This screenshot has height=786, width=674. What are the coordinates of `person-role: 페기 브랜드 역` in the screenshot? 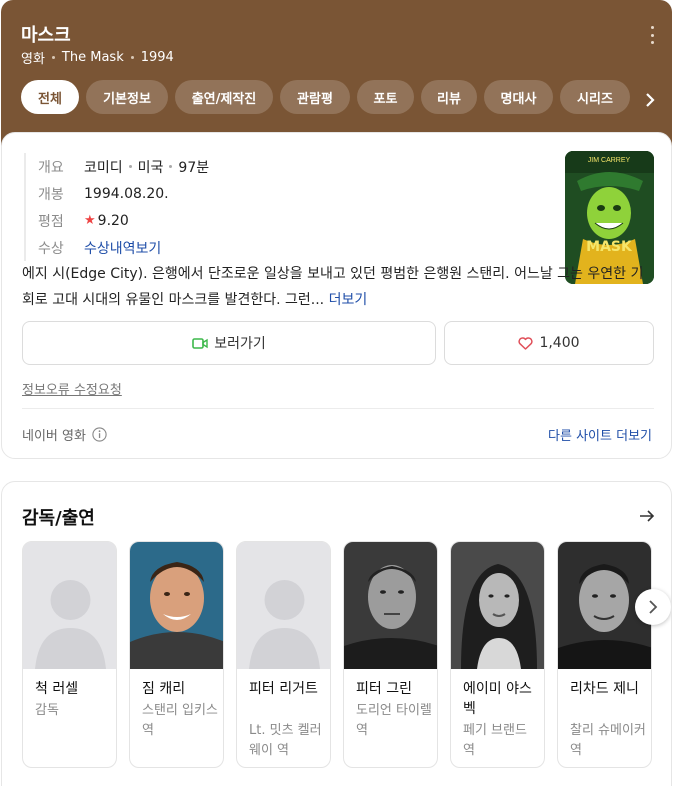 It's located at (495, 740).